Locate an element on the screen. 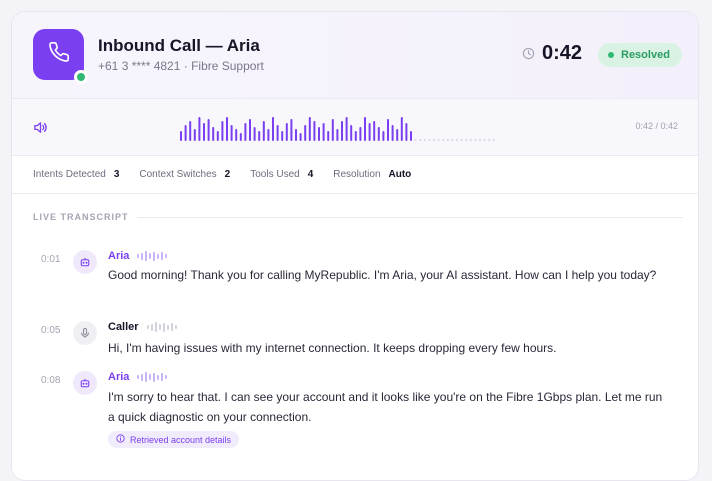  playback-time: 0:42 / 0:42 is located at coordinates (656, 126).